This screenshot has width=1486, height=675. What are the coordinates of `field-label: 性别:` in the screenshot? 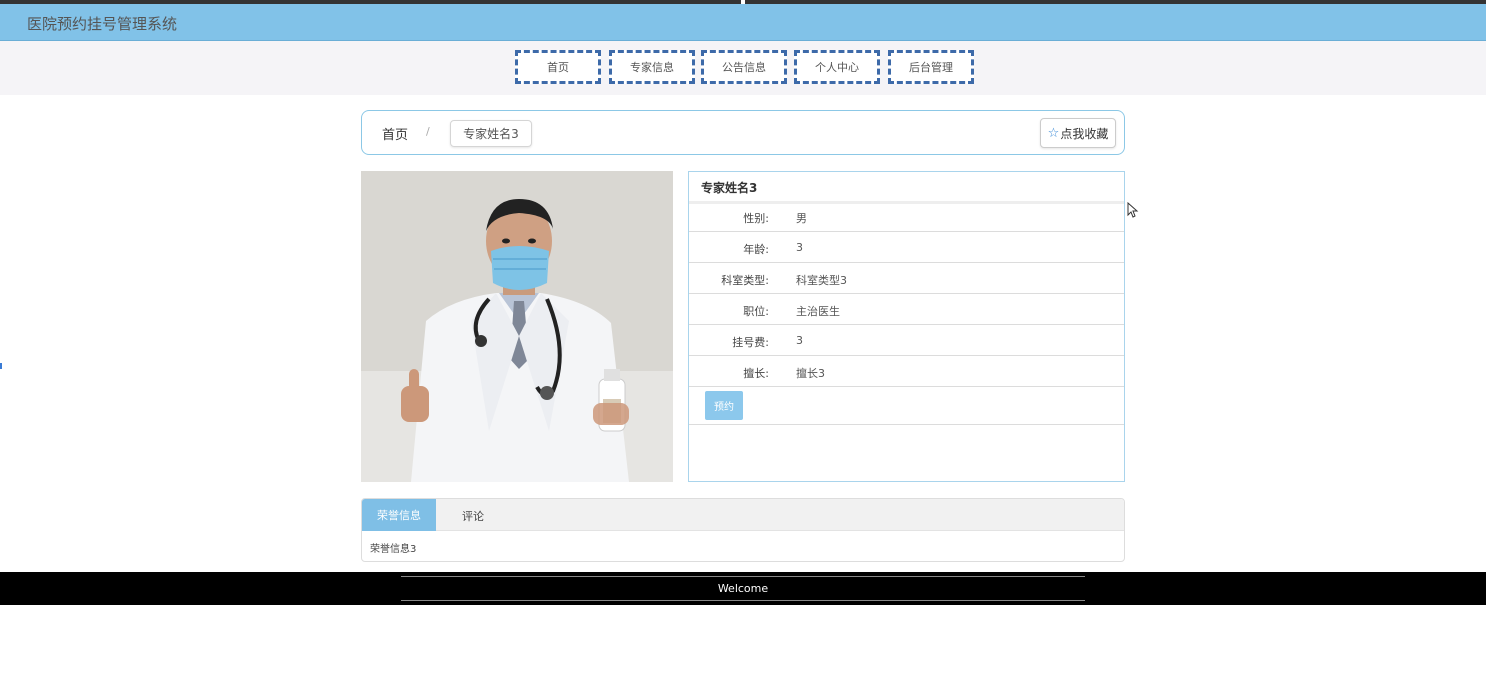 It's located at (756, 218).